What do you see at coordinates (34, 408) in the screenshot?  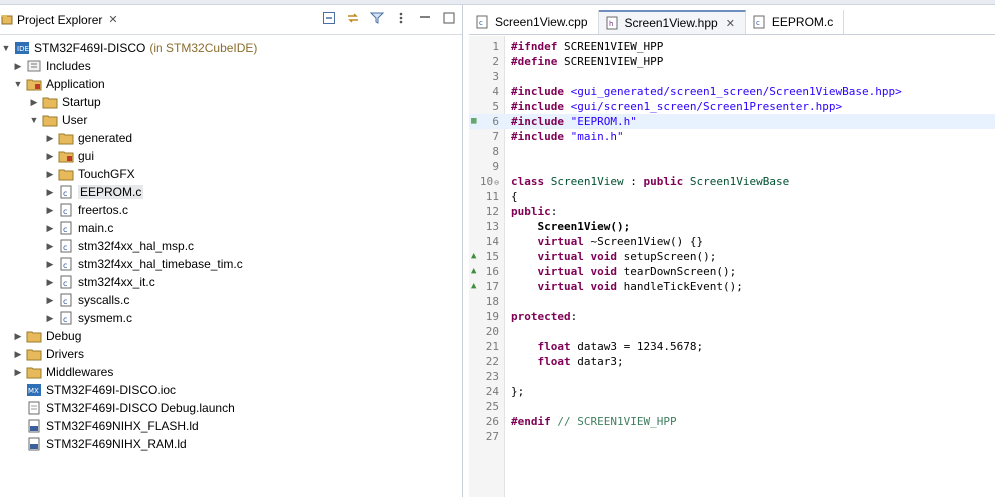 I see `launch-file-icon` at bounding box center [34, 408].